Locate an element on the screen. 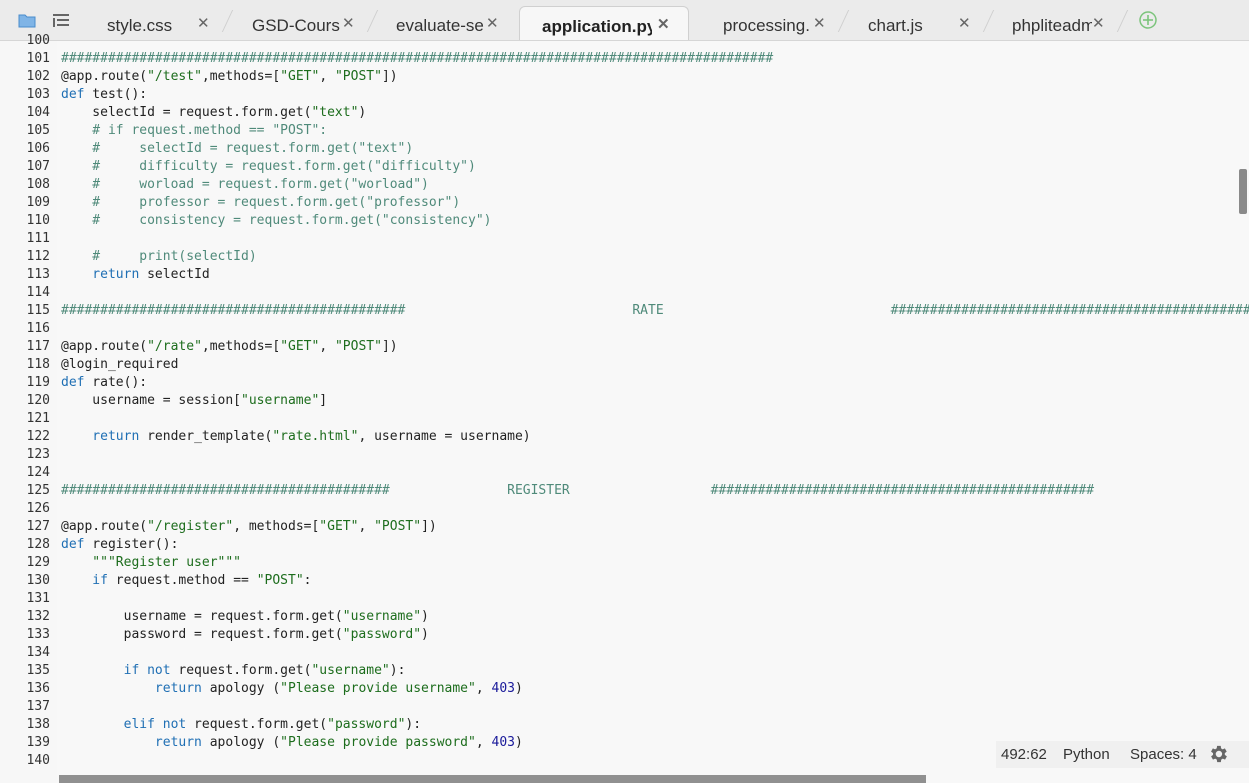  code-line: def register(): is located at coordinates (655, 545).